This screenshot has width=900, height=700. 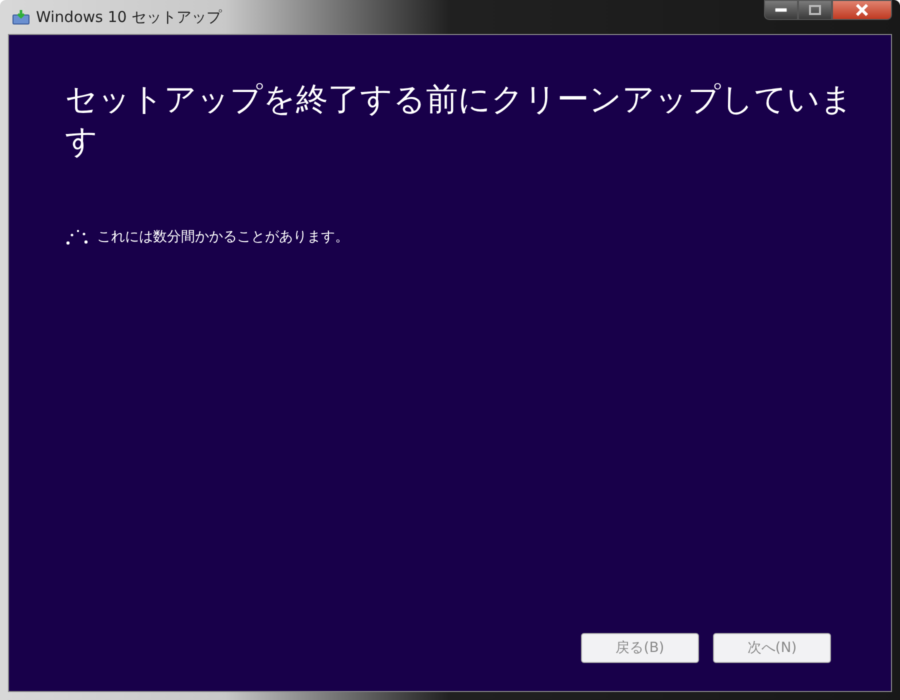 I want to click on window-title: Windows 10 セットアップ, so click(x=129, y=17).